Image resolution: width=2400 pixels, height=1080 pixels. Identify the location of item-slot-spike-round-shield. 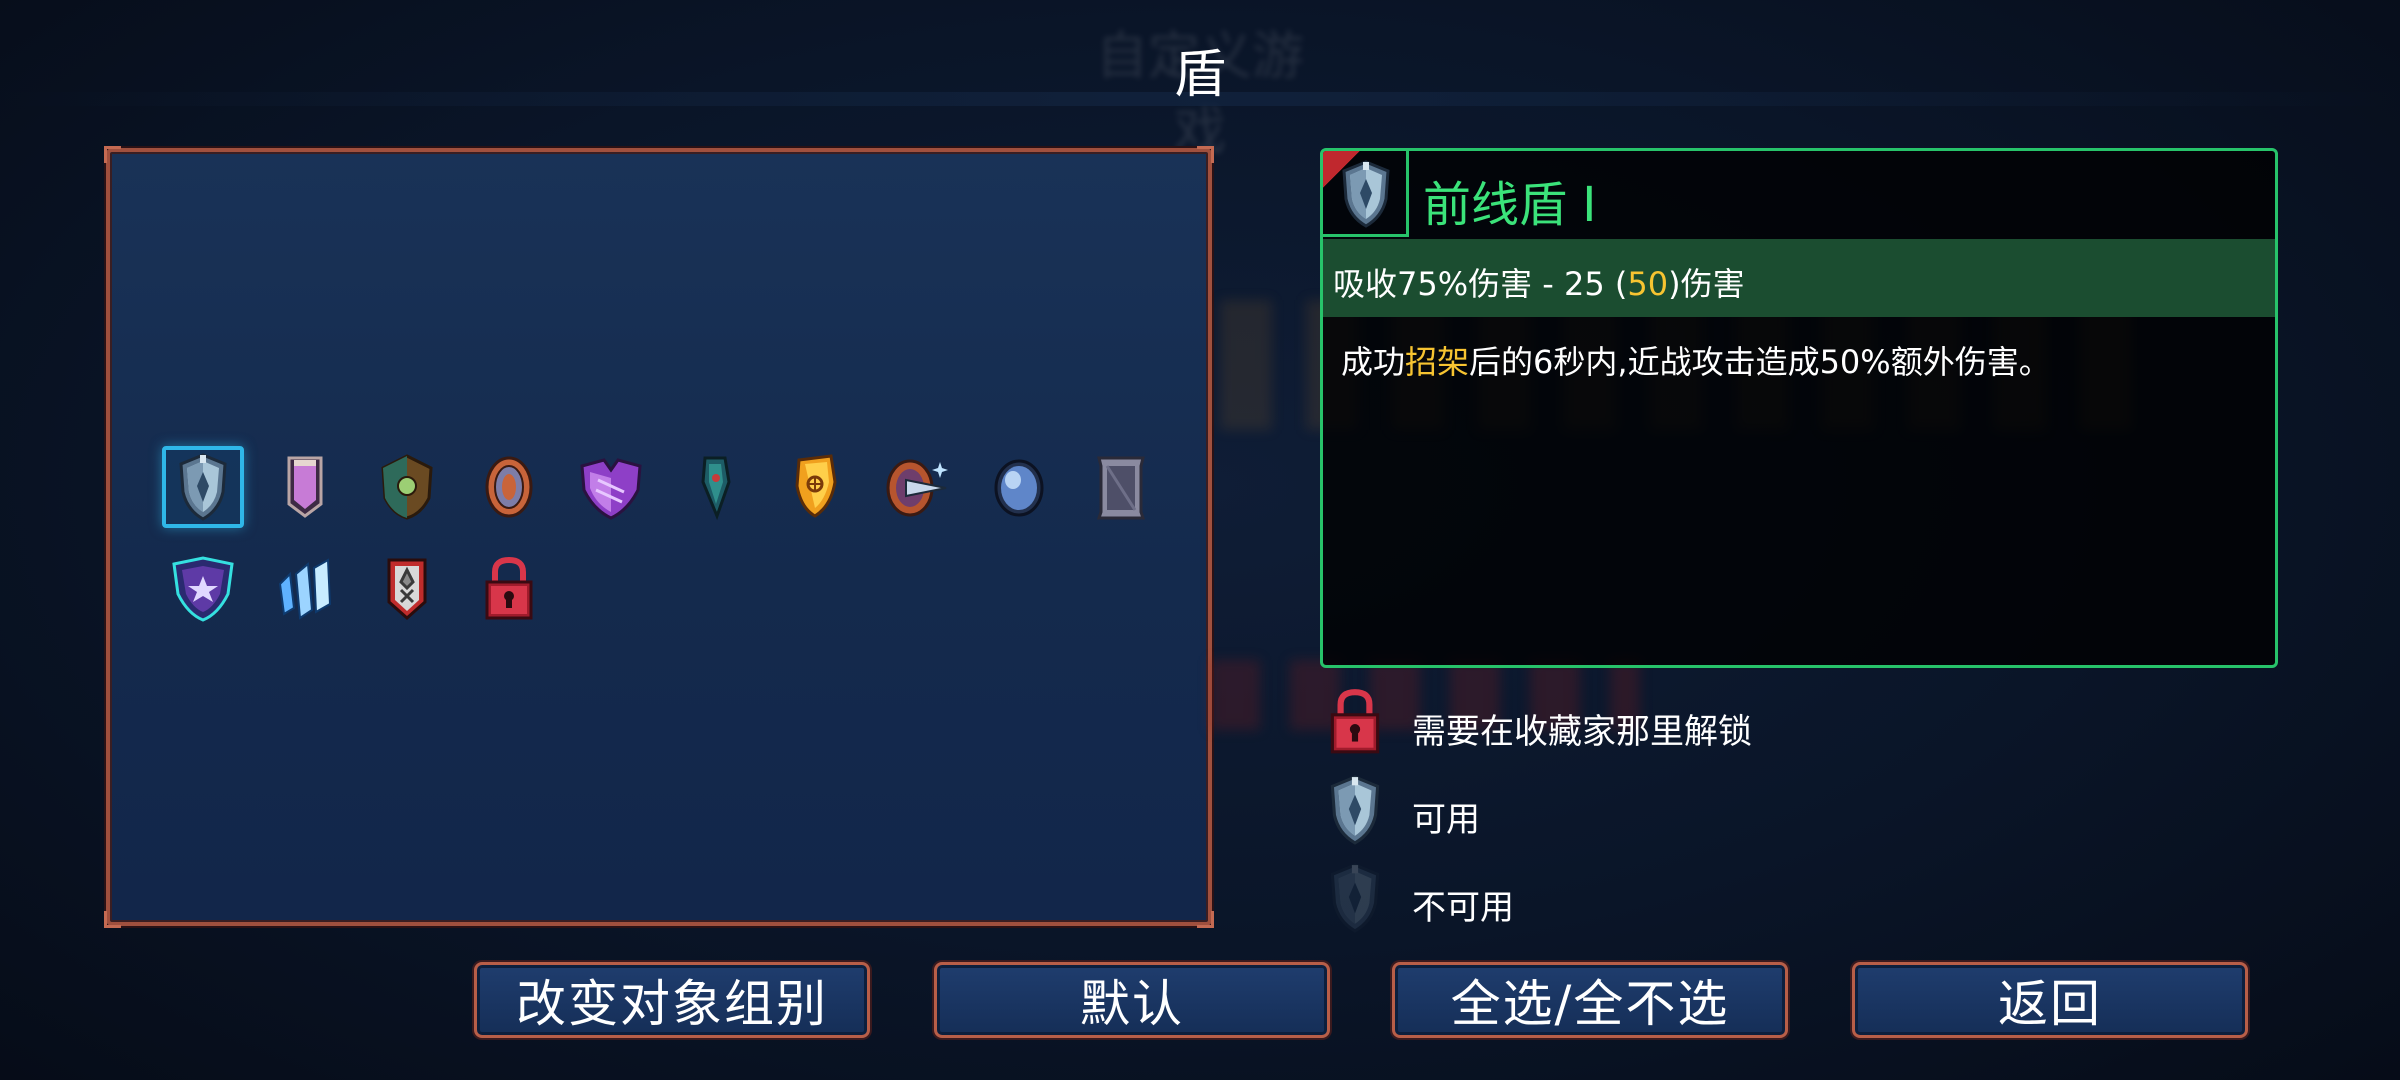
(917, 487).